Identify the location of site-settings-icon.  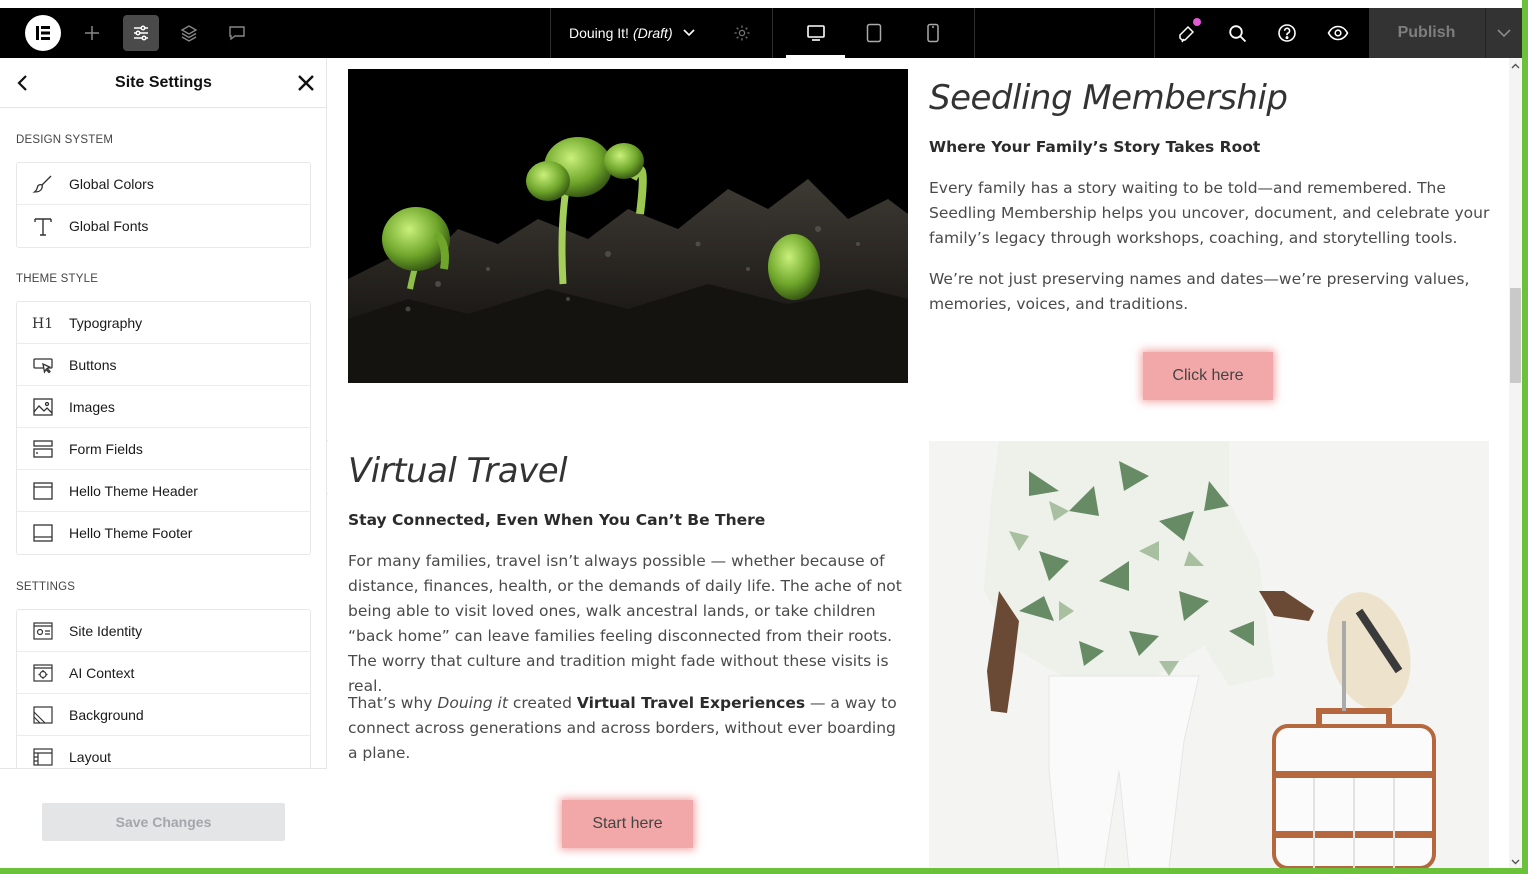
(141, 33).